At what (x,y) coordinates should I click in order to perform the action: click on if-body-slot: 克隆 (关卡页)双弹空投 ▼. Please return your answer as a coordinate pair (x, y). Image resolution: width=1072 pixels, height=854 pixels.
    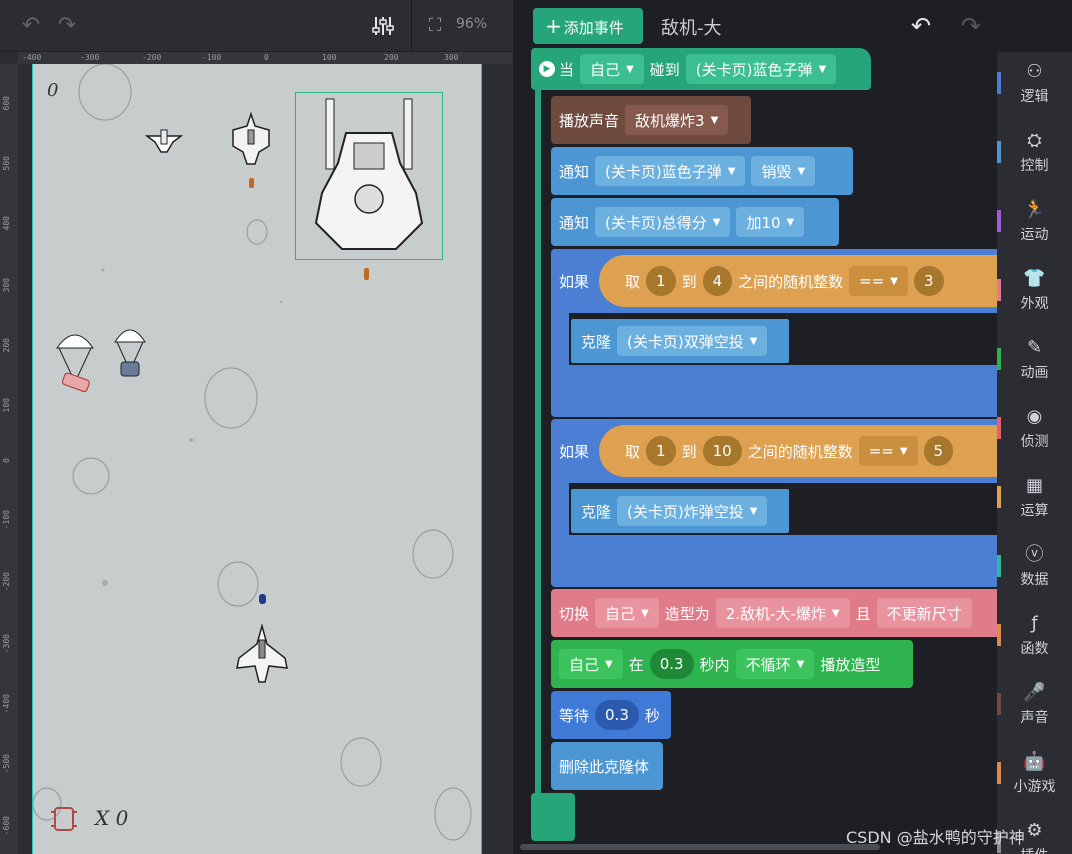
    Looking at the image, I should click on (783, 339).